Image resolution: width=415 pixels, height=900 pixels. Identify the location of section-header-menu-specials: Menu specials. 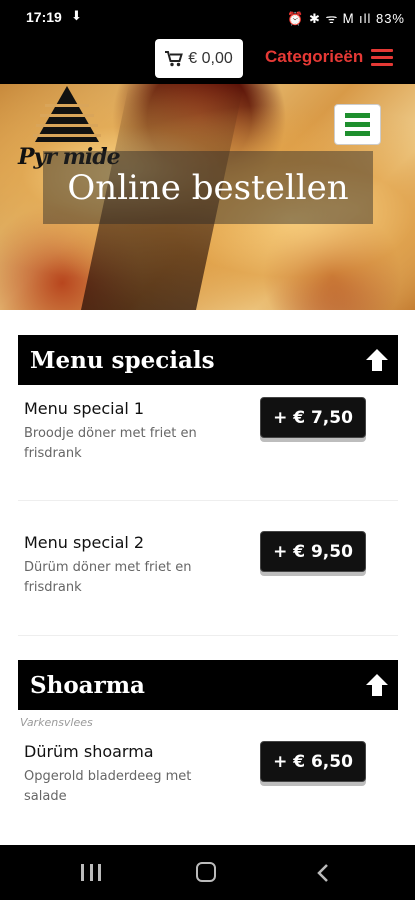
(208, 360).